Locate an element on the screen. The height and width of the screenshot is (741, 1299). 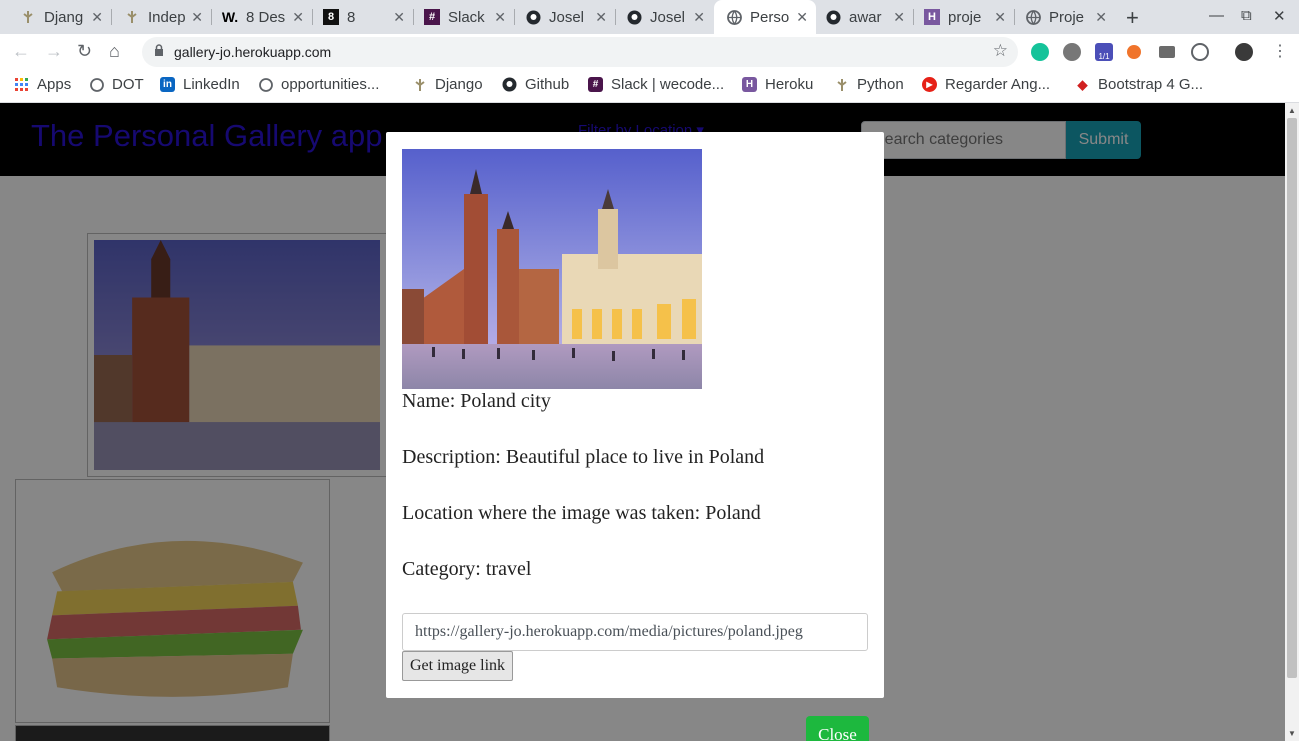
browser-tab: Indep ✕ is located at coordinates (161, 17).